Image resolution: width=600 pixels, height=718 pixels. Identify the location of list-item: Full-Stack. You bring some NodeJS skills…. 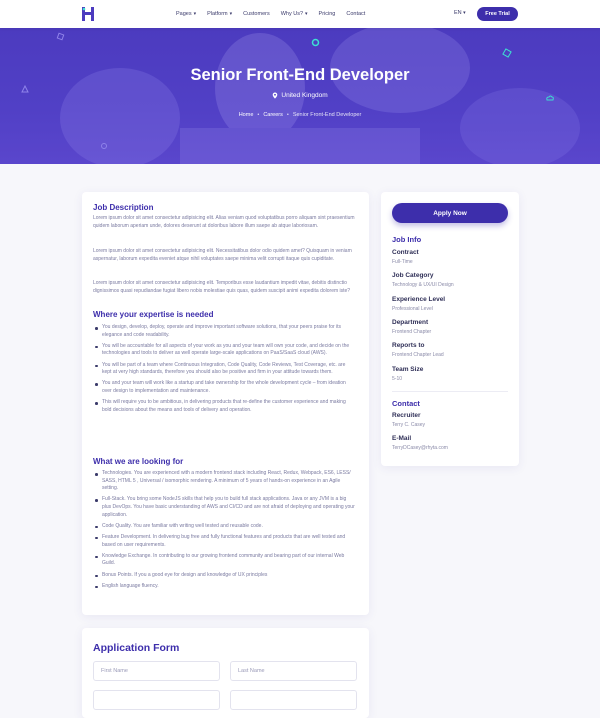
(224, 507).